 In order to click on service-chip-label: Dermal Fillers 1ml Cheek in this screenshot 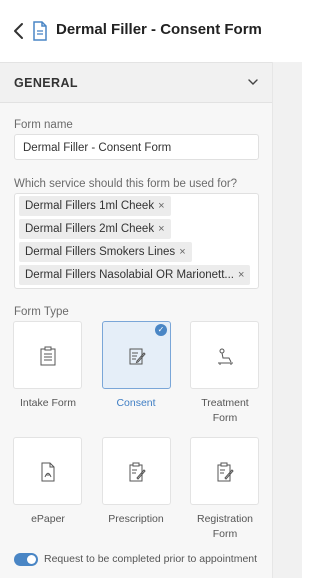, I will do `click(90, 206)`.